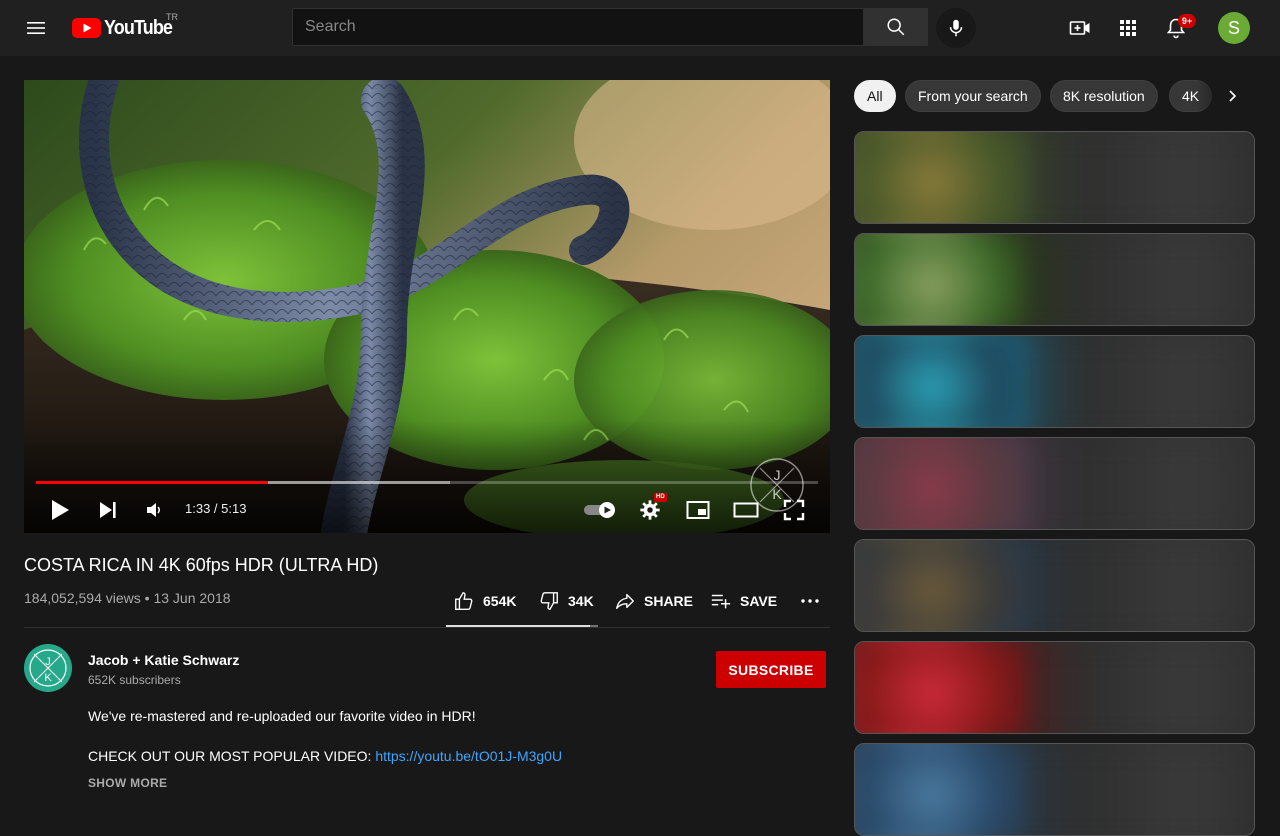  I want to click on skip-next-icon, so click(108, 510).